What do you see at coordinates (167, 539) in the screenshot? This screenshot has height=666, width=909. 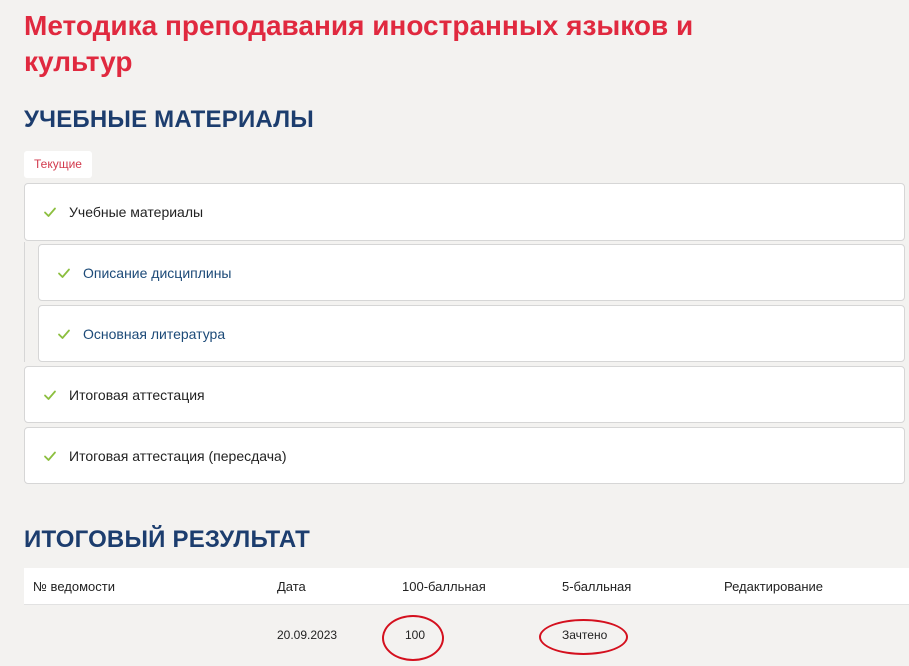 I see `result-section-title: ИТОГОВЫЙ РЕЗУЛЬТАТ` at bounding box center [167, 539].